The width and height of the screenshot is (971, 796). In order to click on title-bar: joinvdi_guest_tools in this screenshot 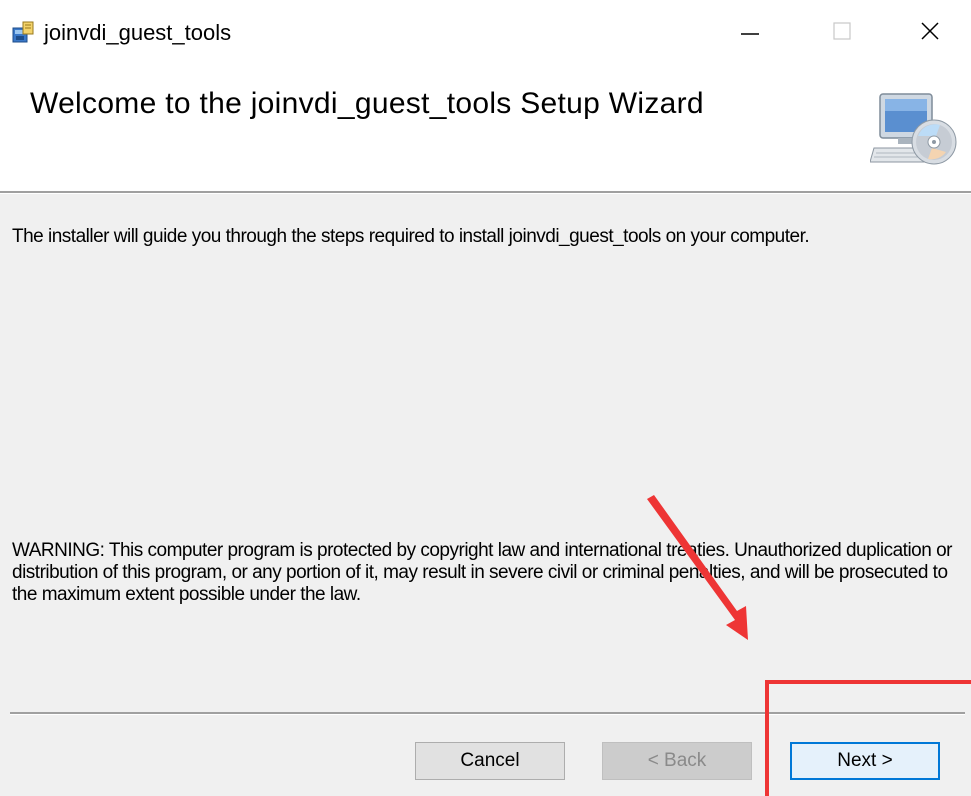, I will do `click(485, 33)`.